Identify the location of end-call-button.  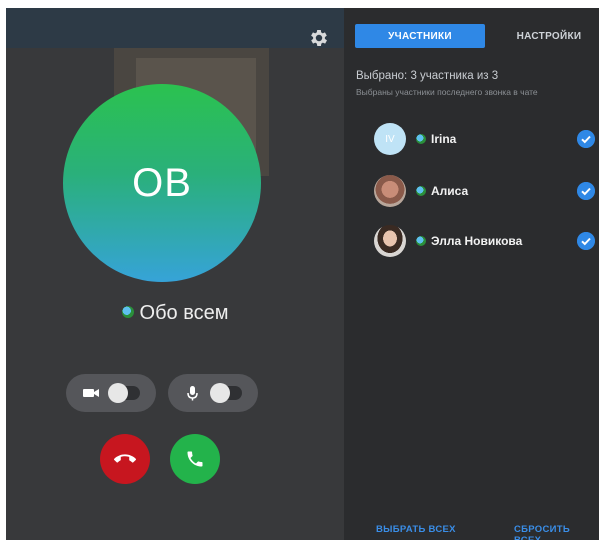
(125, 459).